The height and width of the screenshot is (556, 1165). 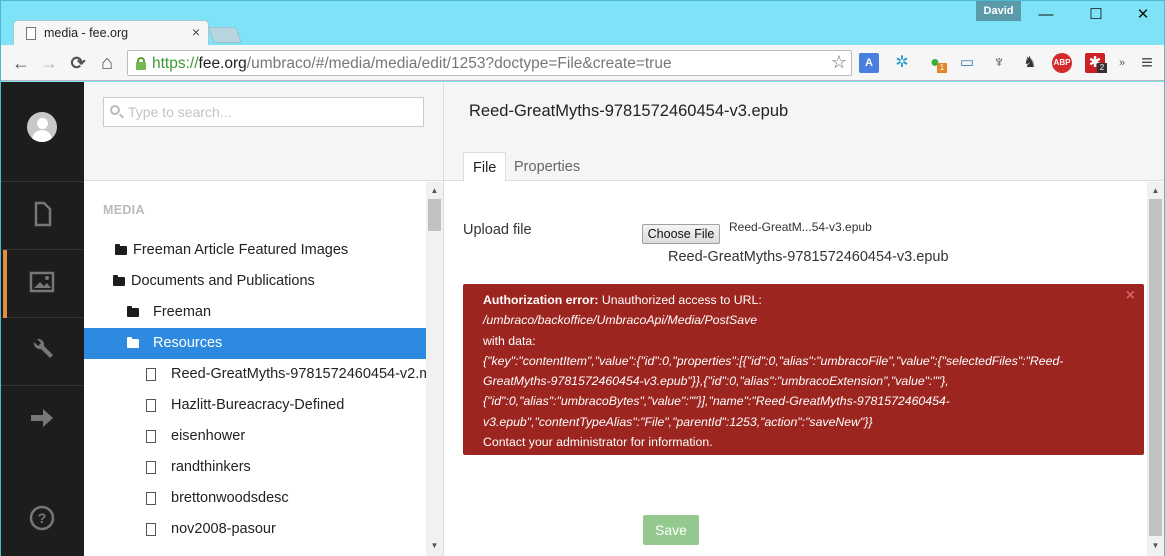 I want to click on alert-with-data: with data:, so click(x=509, y=340).